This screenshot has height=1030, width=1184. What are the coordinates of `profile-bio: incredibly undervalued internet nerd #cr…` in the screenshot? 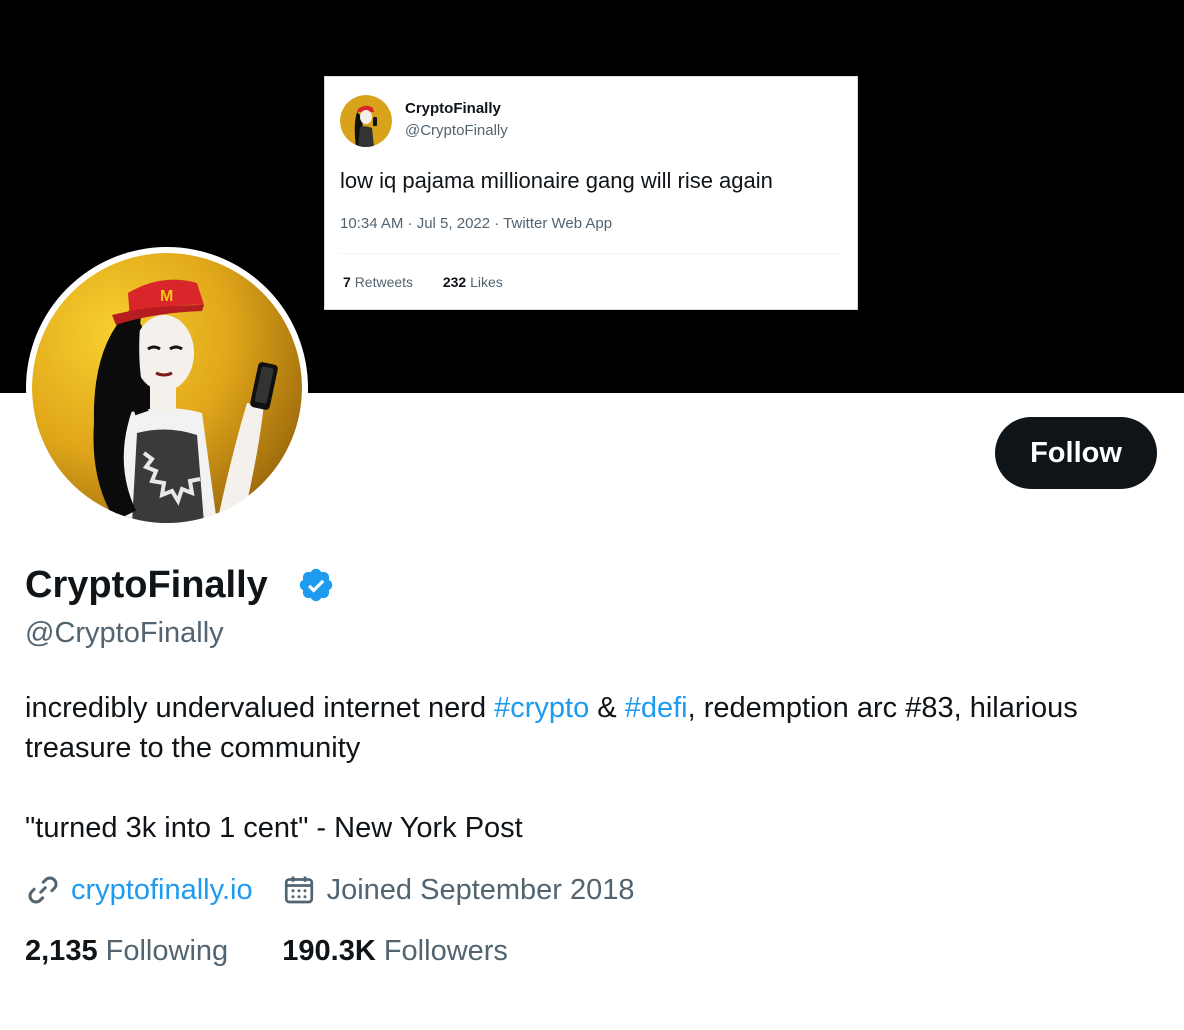 It's located at (585, 728).